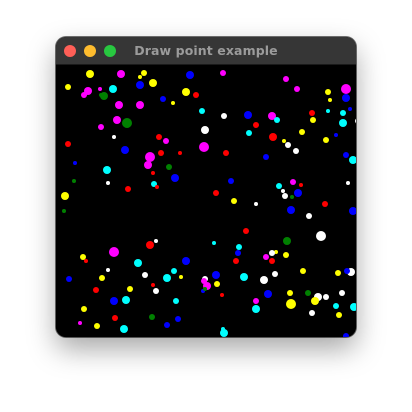  I want to click on minimize-button, so click(90, 51).